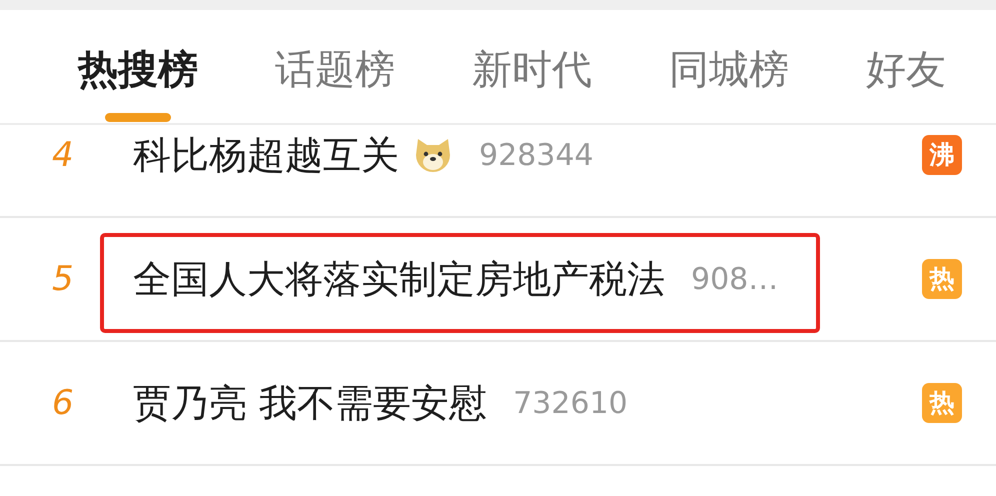 Image resolution: width=996 pixels, height=496 pixels. Describe the element at coordinates (310, 403) in the screenshot. I see `topic-title: 贾乃亮 我不需要安慰` at that location.